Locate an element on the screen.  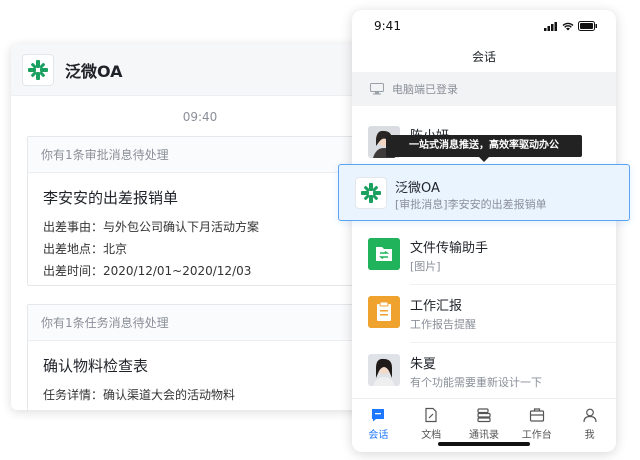
approval-location: 出差地点：北京 is located at coordinates (85, 249).